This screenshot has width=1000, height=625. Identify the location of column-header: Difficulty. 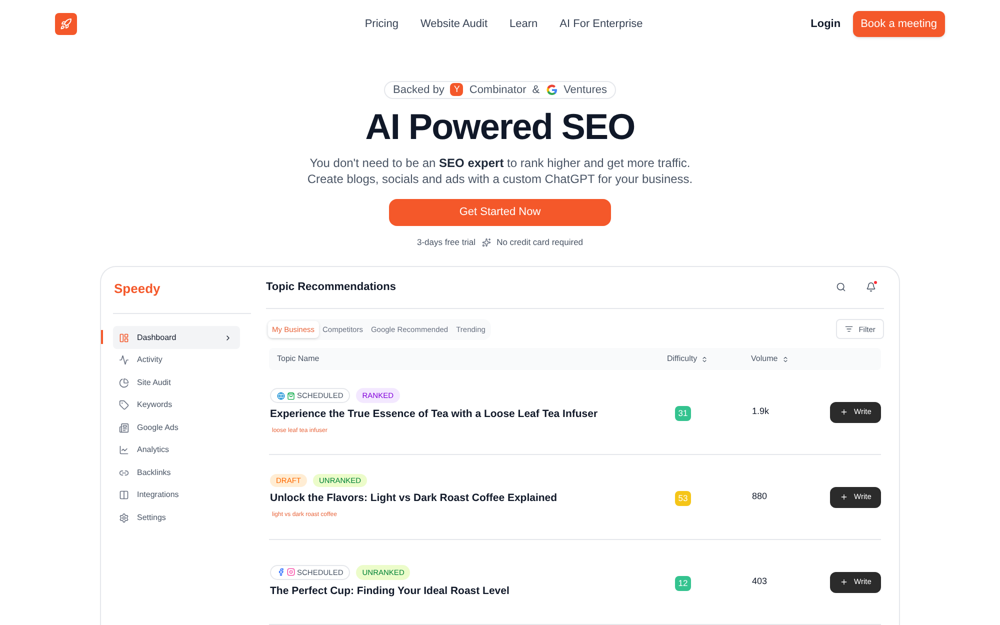
(709, 359).